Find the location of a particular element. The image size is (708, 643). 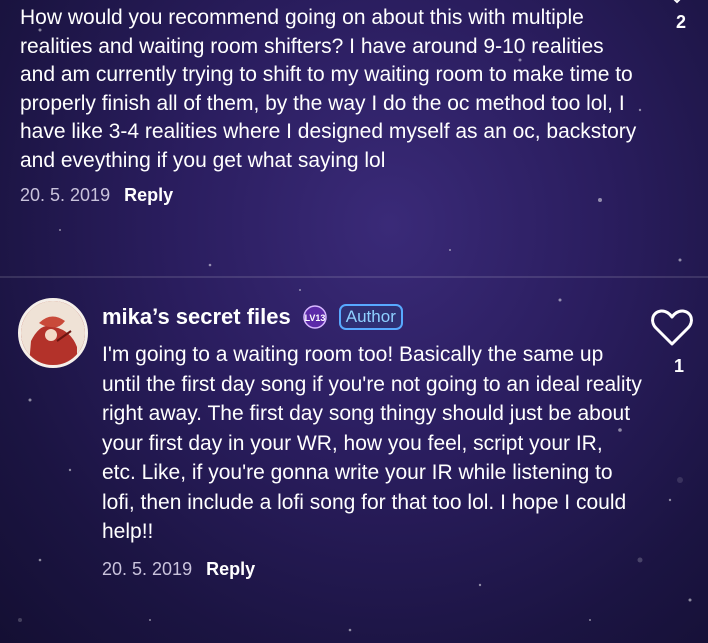

like-count: 1 is located at coordinates (678, 366).